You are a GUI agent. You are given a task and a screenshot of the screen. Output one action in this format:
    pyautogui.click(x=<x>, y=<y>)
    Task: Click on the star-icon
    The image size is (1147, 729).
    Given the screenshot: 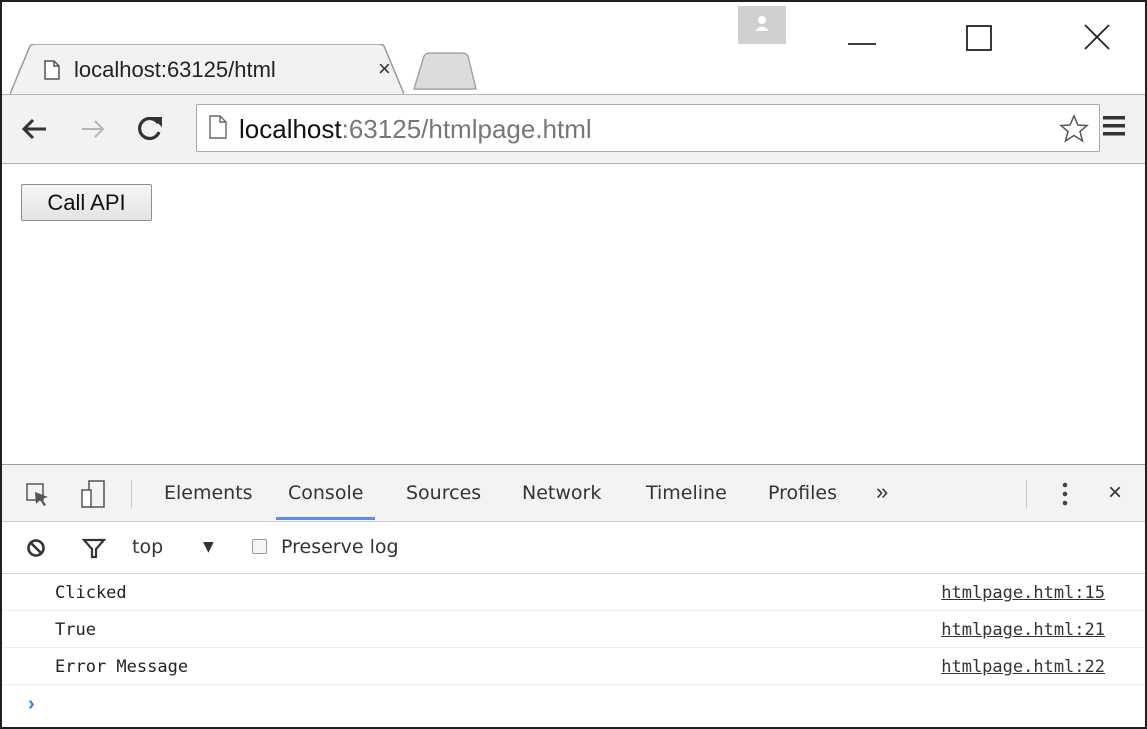 What is the action you would take?
    pyautogui.click(x=1074, y=129)
    